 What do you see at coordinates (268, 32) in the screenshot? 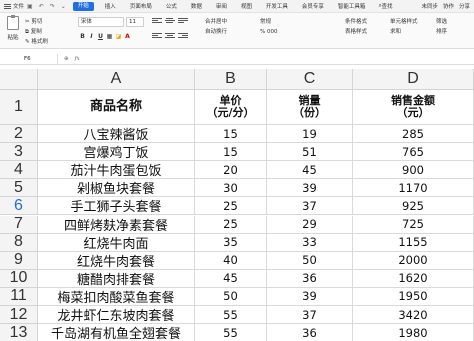
I see `percent-button: % 000` at bounding box center [268, 32].